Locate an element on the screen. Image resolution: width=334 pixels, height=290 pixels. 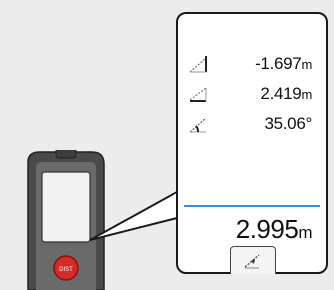
smart-horizontal-mode-icon is located at coordinates (252, 261).